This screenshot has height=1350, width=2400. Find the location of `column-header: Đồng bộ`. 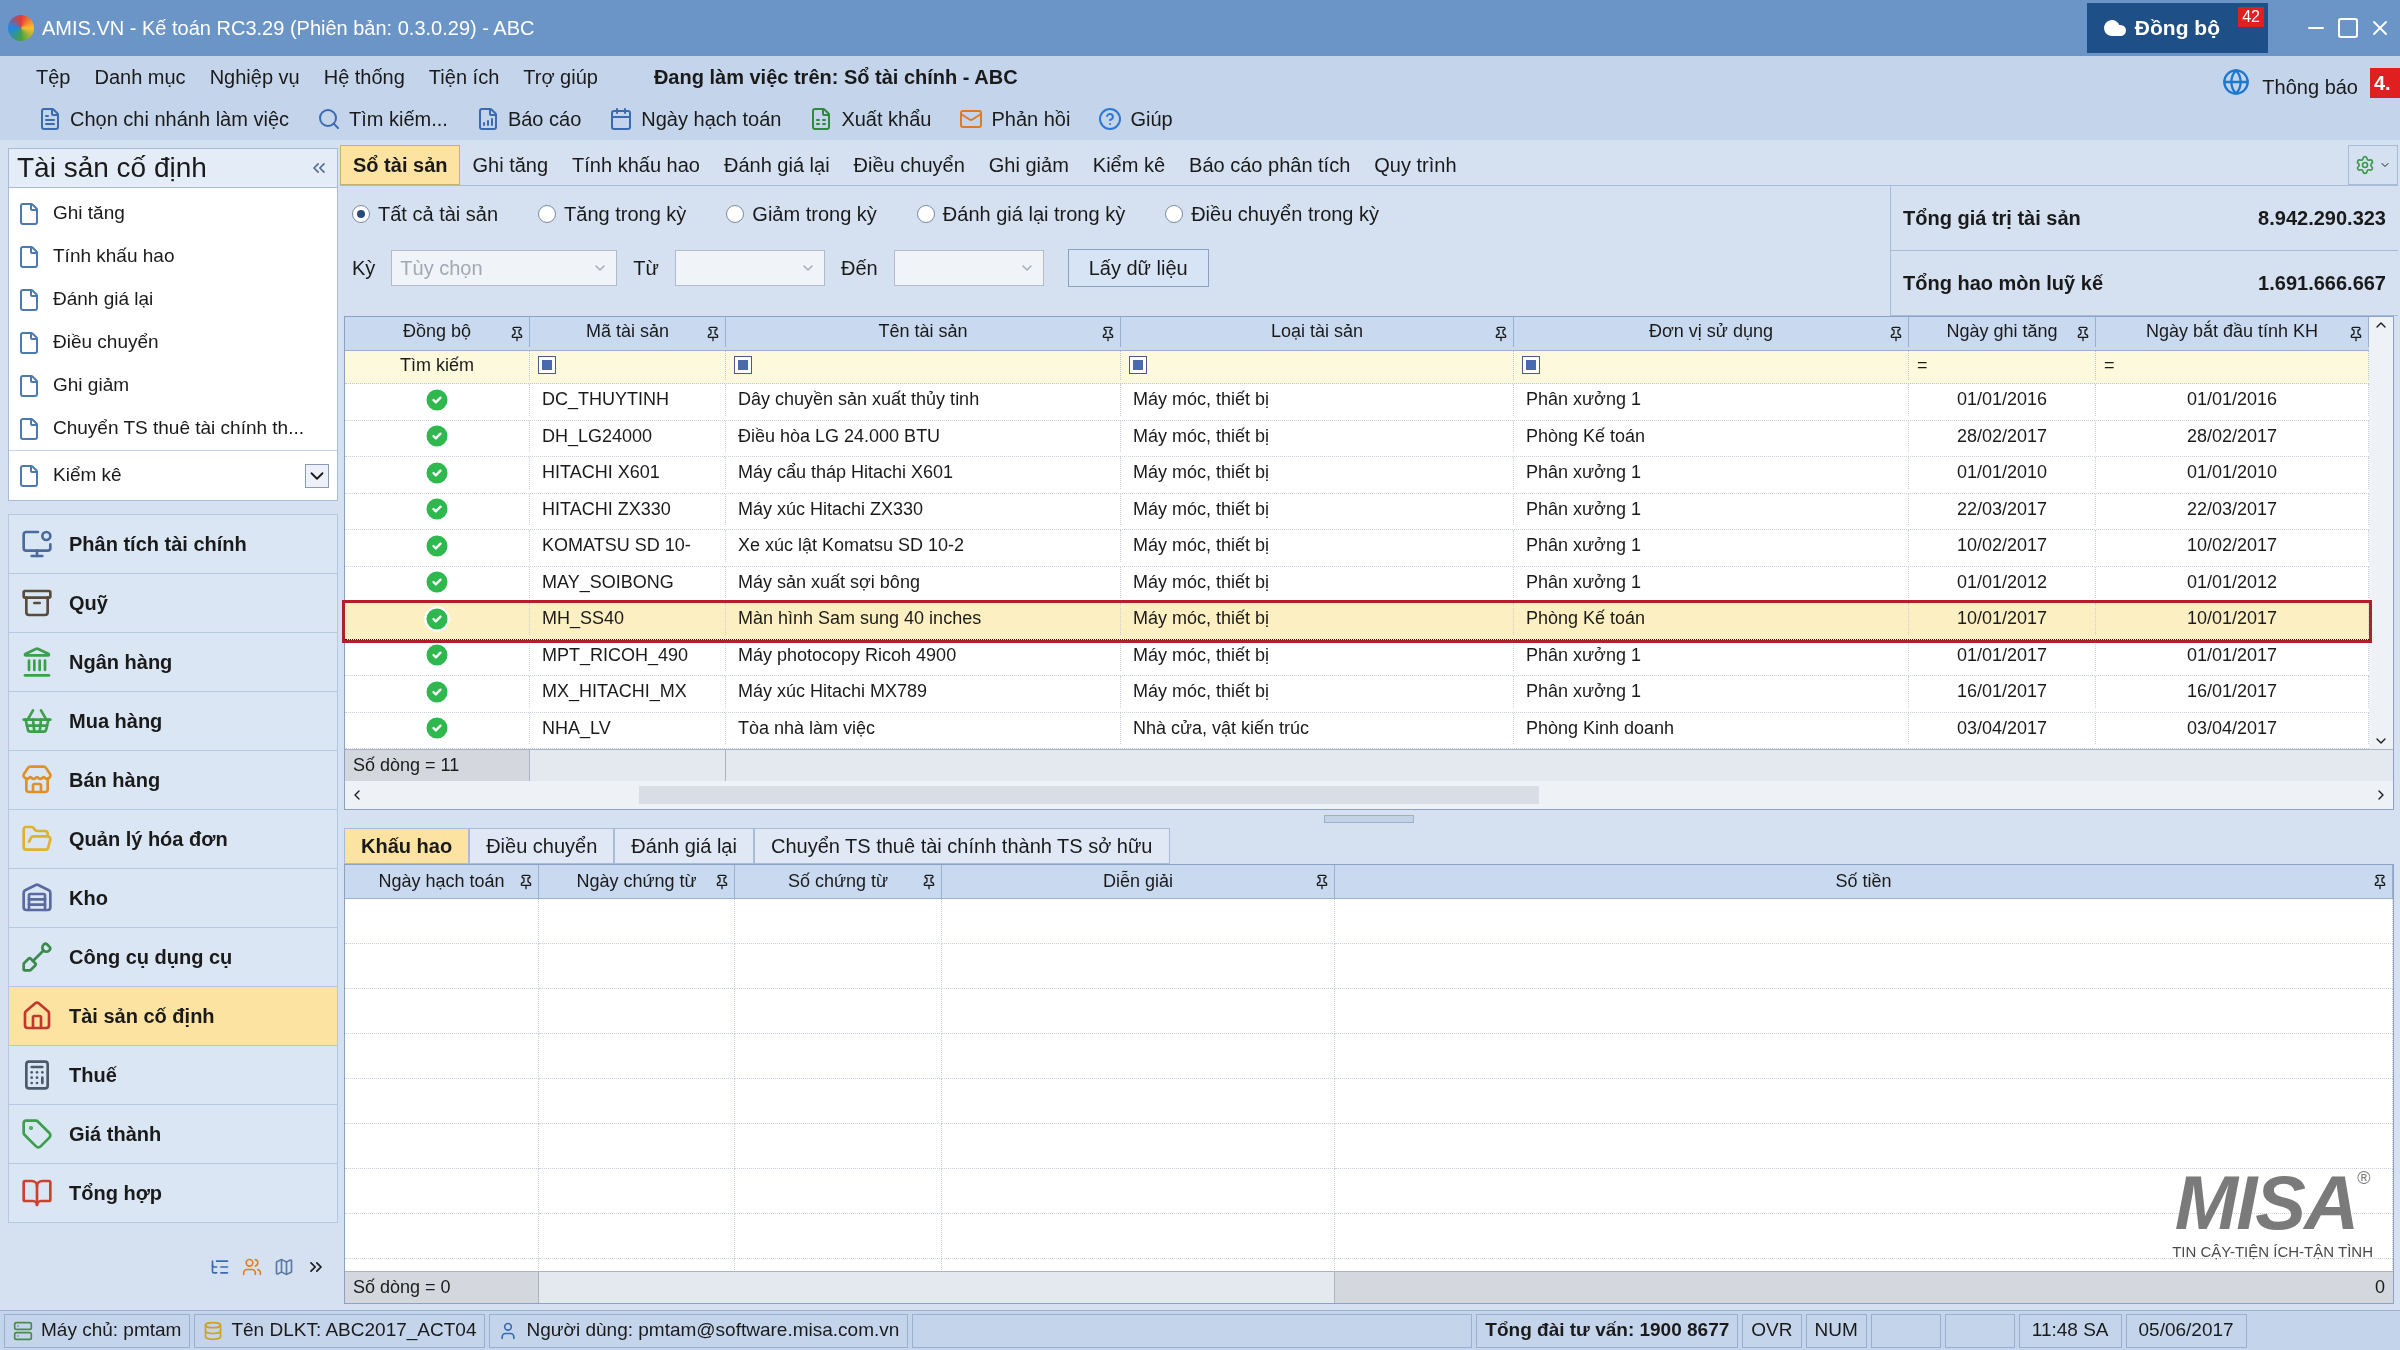

column-header: Đồng bộ is located at coordinates (437, 332).